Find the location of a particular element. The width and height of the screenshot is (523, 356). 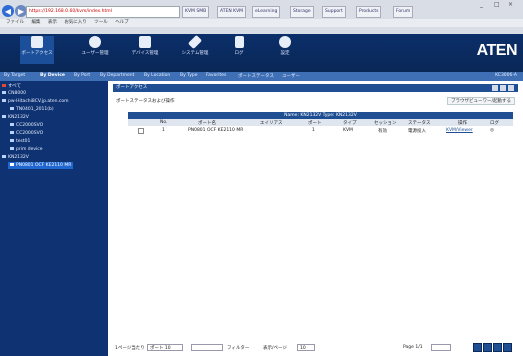

next-page-button is located at coordinates (497, 347).